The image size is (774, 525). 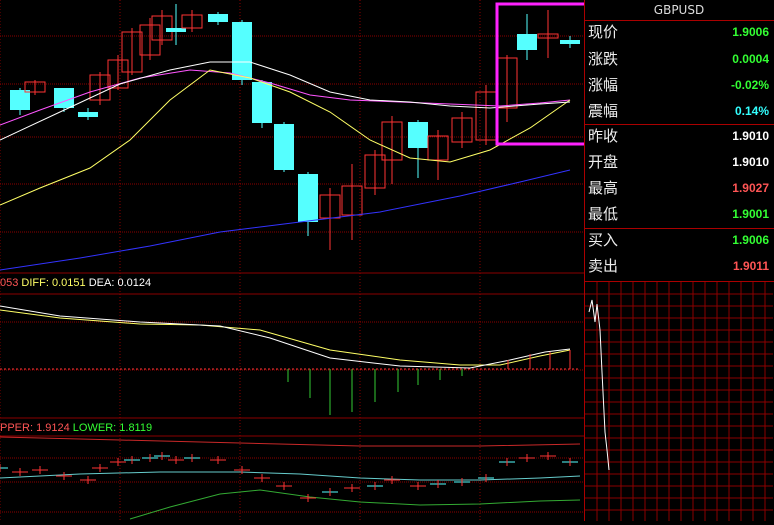 What do you see at coordinates (679, 188) in the screenshot?
I see `quote-row-high: 最高 1.9027` at bounding box center [679, 188].